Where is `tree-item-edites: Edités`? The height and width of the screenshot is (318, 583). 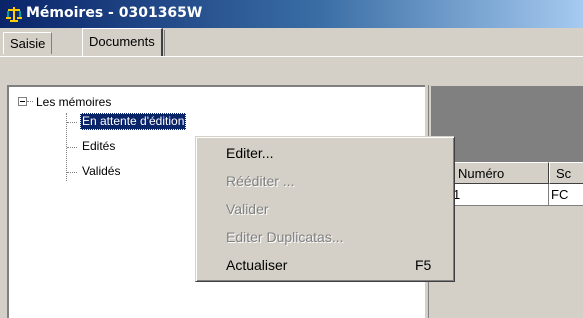
tree-item-edites: Edités is located at coordinates (98, 146).